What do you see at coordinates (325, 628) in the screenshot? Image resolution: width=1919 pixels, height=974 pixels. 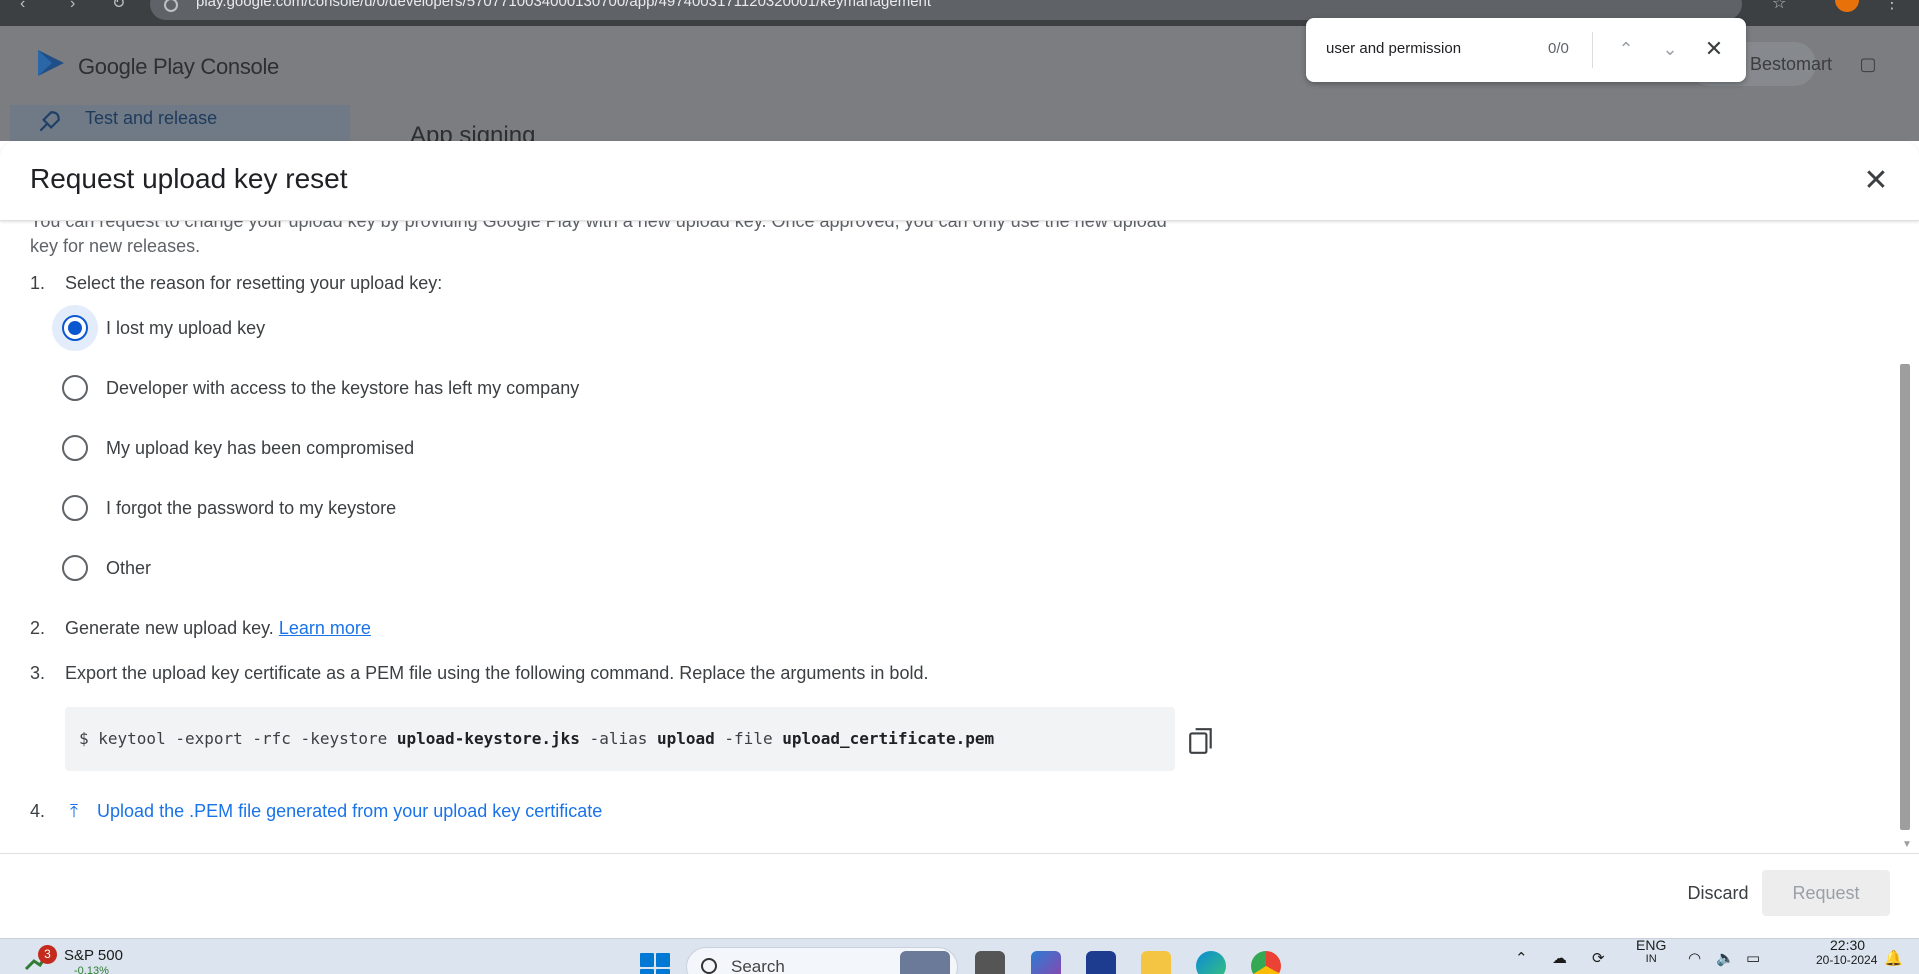 I see `learn-more-link: Learn more` at bounding box center [325, 628].